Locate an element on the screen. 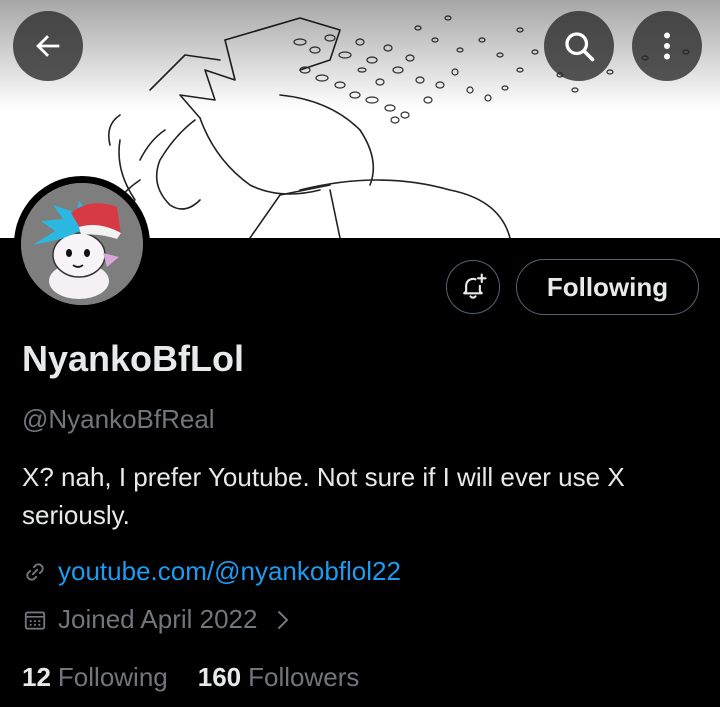 The image size is (720, 707). avatar-image is located at coordinates (82, 244).